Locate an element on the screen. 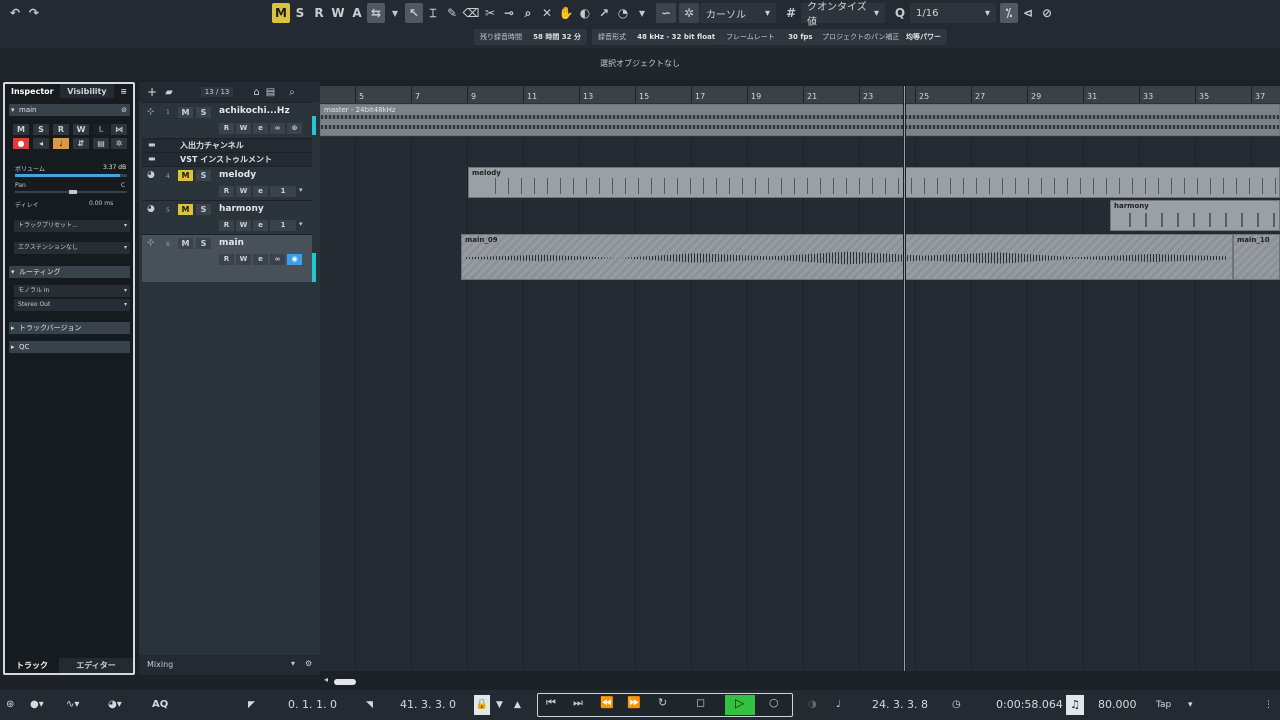 The image size is (1280, 720). mode-a-button: A is located at coordinates (357, 13).